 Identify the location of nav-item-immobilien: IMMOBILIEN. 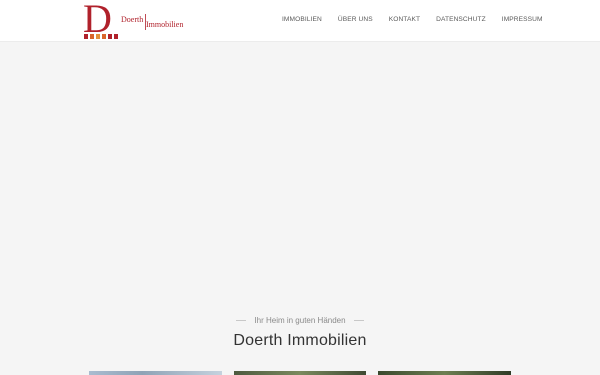
(302, 19).